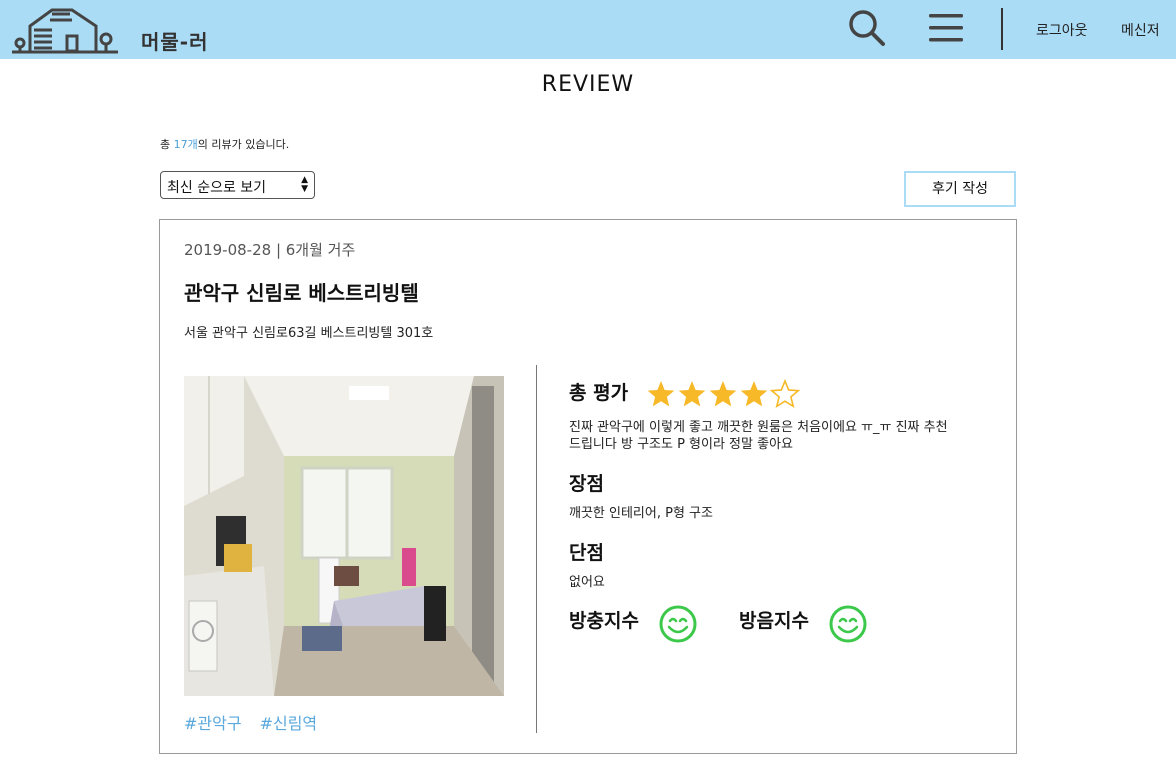 Image resolution: width=1176 pixels, height=758 pixels. What do you see at coordinates (536, 549) in the screenshot?
I see `card-vertical-divider` at bounding box center [536, 549].